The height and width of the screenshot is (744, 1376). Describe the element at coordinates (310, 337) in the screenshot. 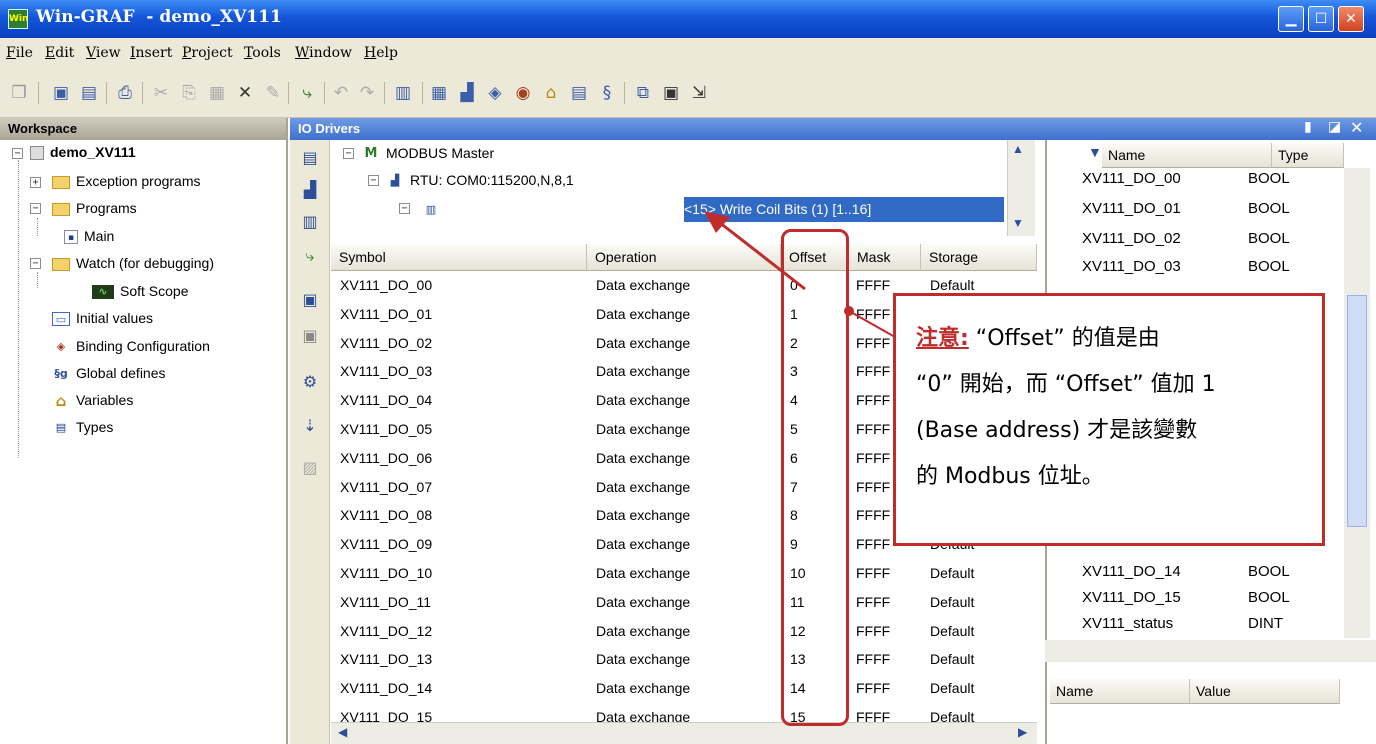

I see `delete-variable-icon: ▣` at that location.